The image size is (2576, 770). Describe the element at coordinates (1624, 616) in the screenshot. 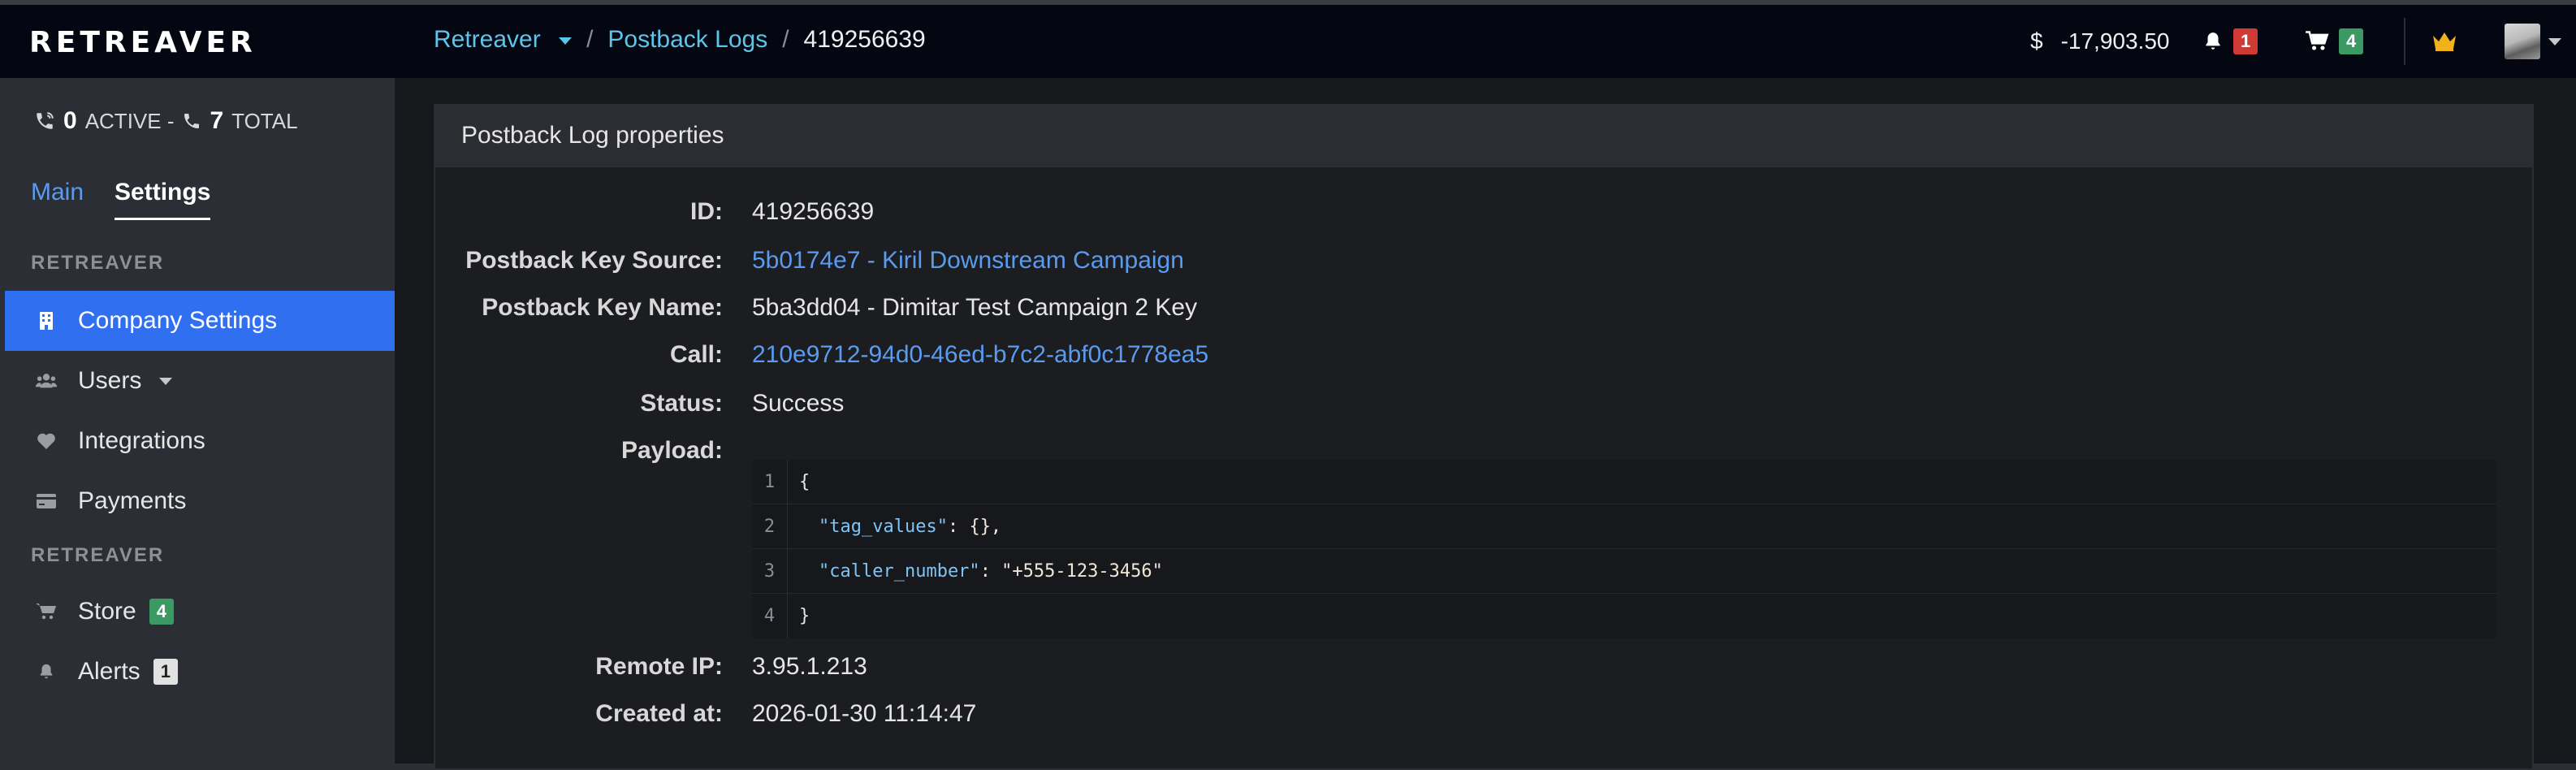

I see `code-line: 4 }` at that location.